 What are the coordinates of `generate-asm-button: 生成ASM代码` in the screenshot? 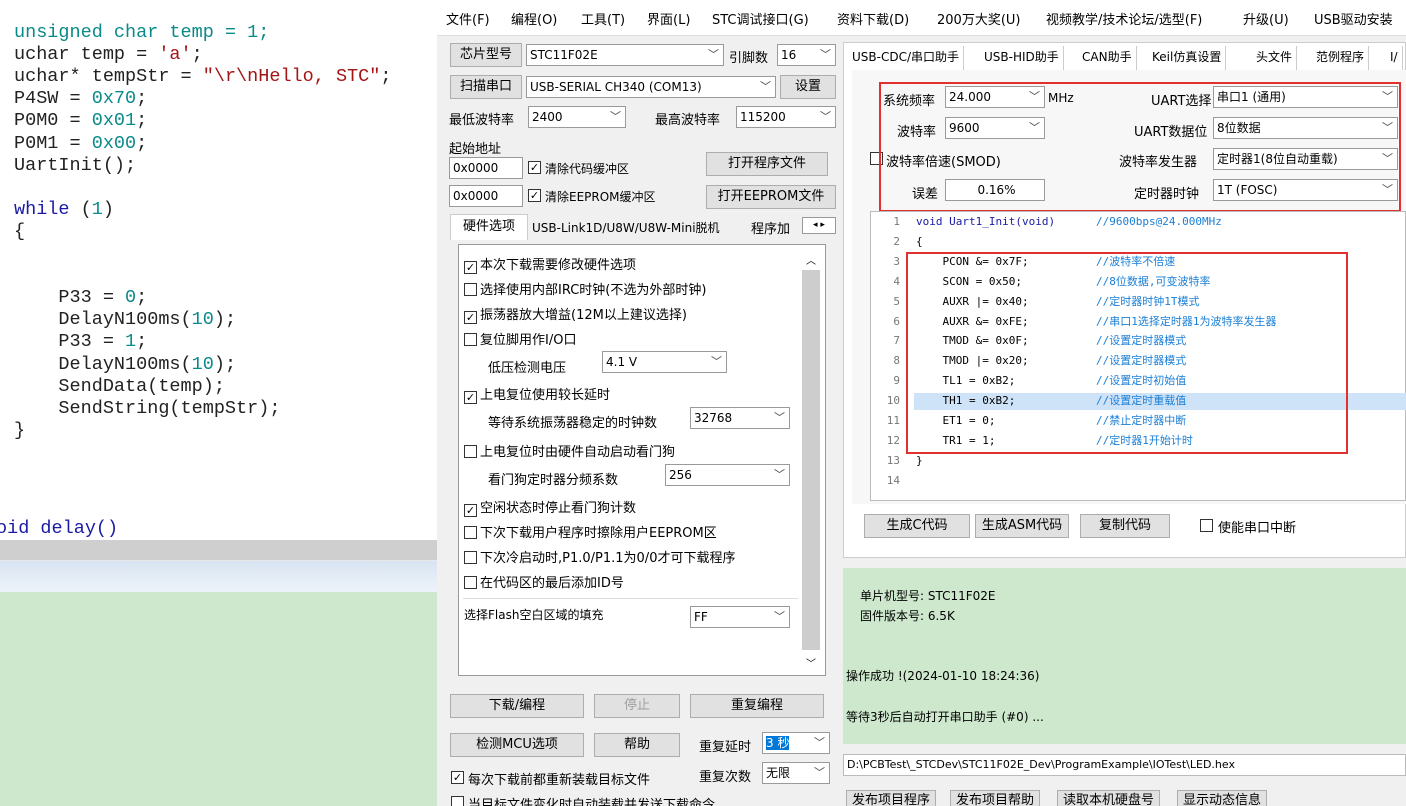 It's located at (1022, 526).